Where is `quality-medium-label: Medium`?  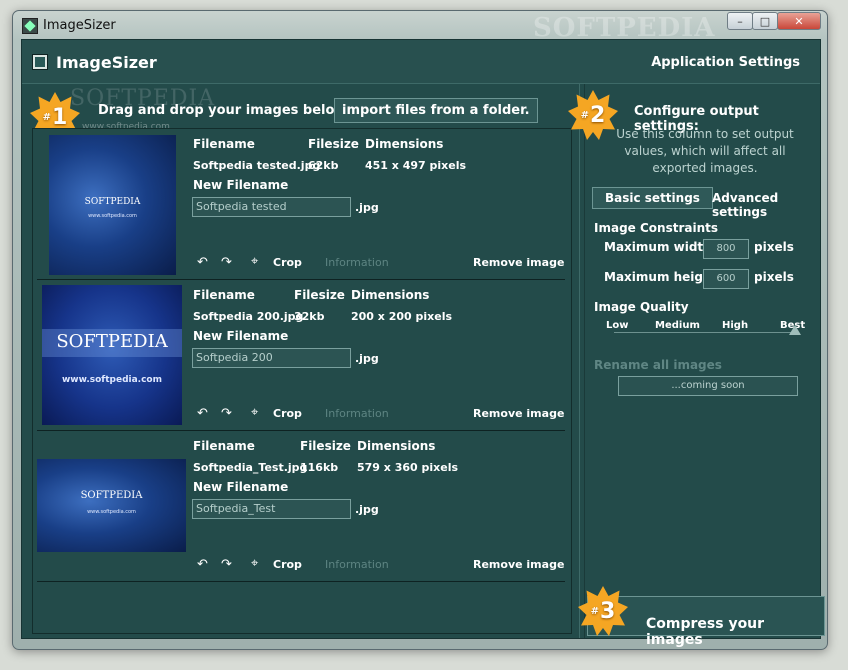 quality-medium-label: Medium is located at coordinates (677, 325).